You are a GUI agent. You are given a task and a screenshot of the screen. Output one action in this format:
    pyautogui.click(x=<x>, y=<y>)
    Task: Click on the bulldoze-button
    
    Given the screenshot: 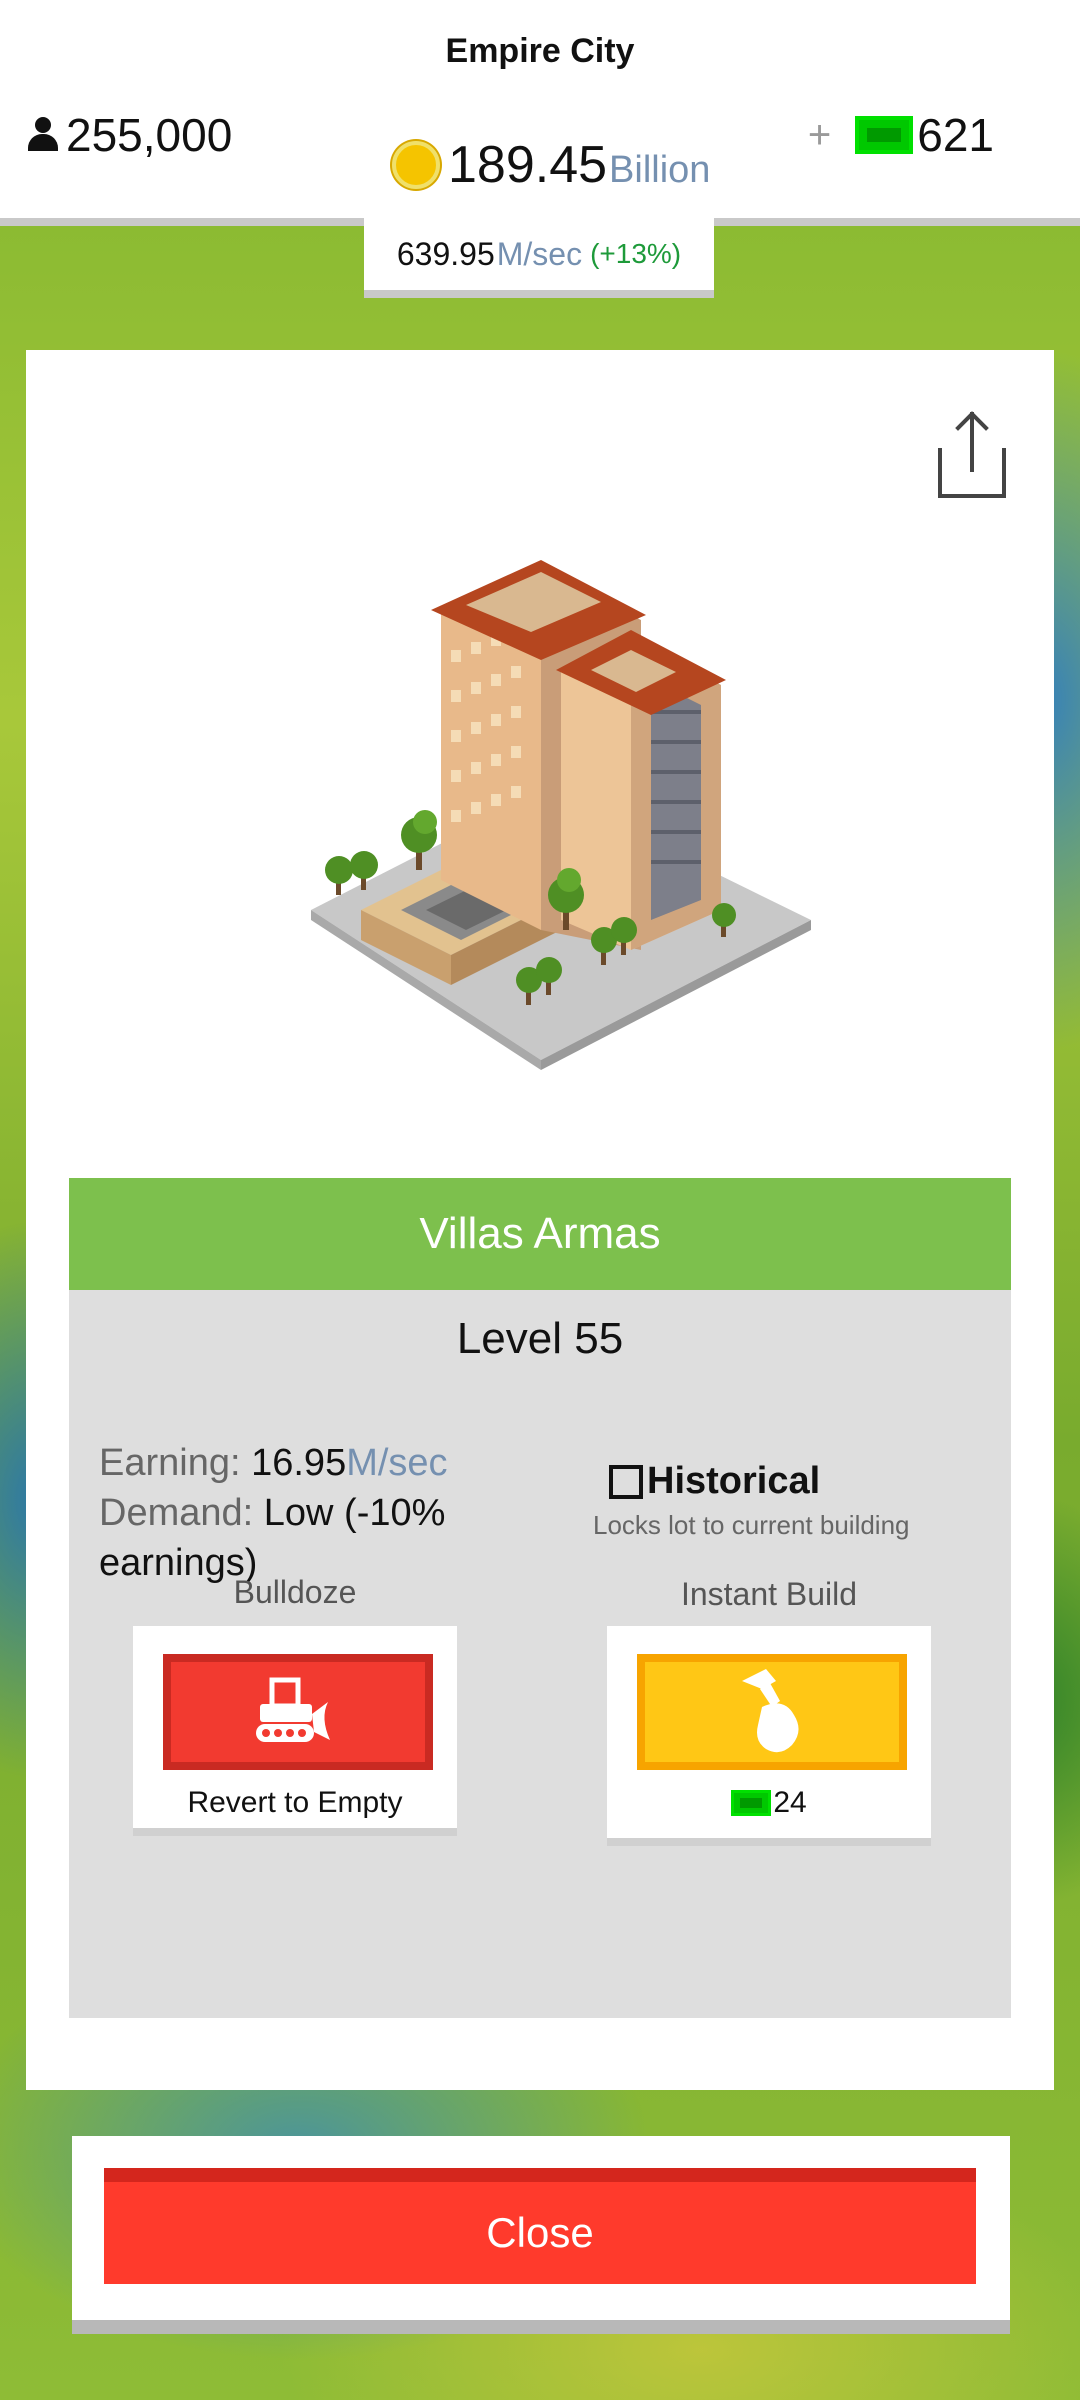 What is the action you would take?
    pyautogui.click(x=298, y=1712)
    